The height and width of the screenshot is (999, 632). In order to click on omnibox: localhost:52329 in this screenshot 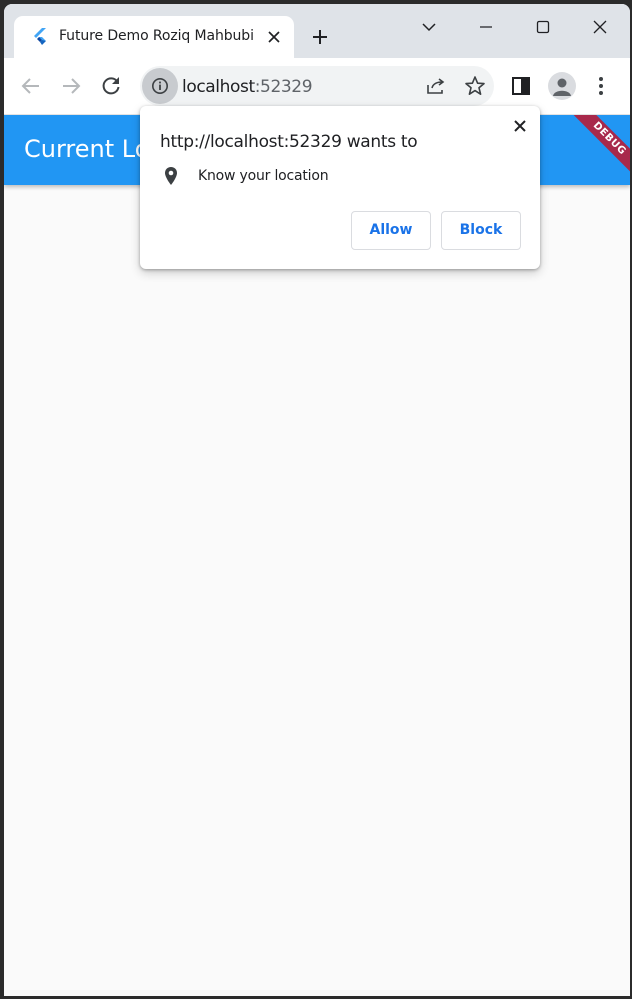, I will do `click(317, 86)`.